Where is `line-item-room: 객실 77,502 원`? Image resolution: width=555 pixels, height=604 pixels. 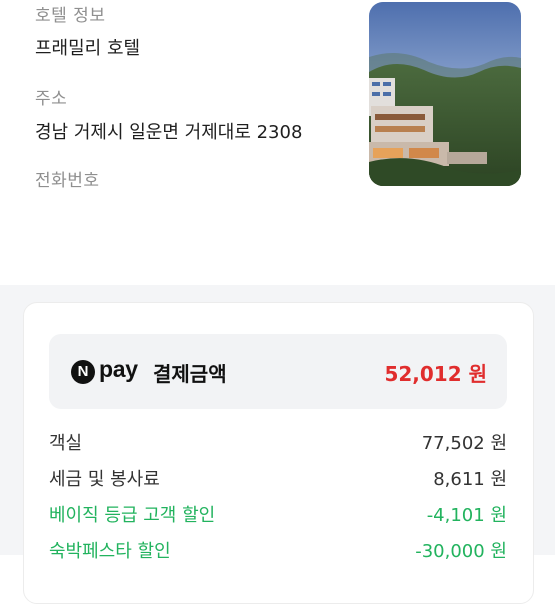
line-item-room: 객실 77,502 원 is located at coordinates (278, 442).